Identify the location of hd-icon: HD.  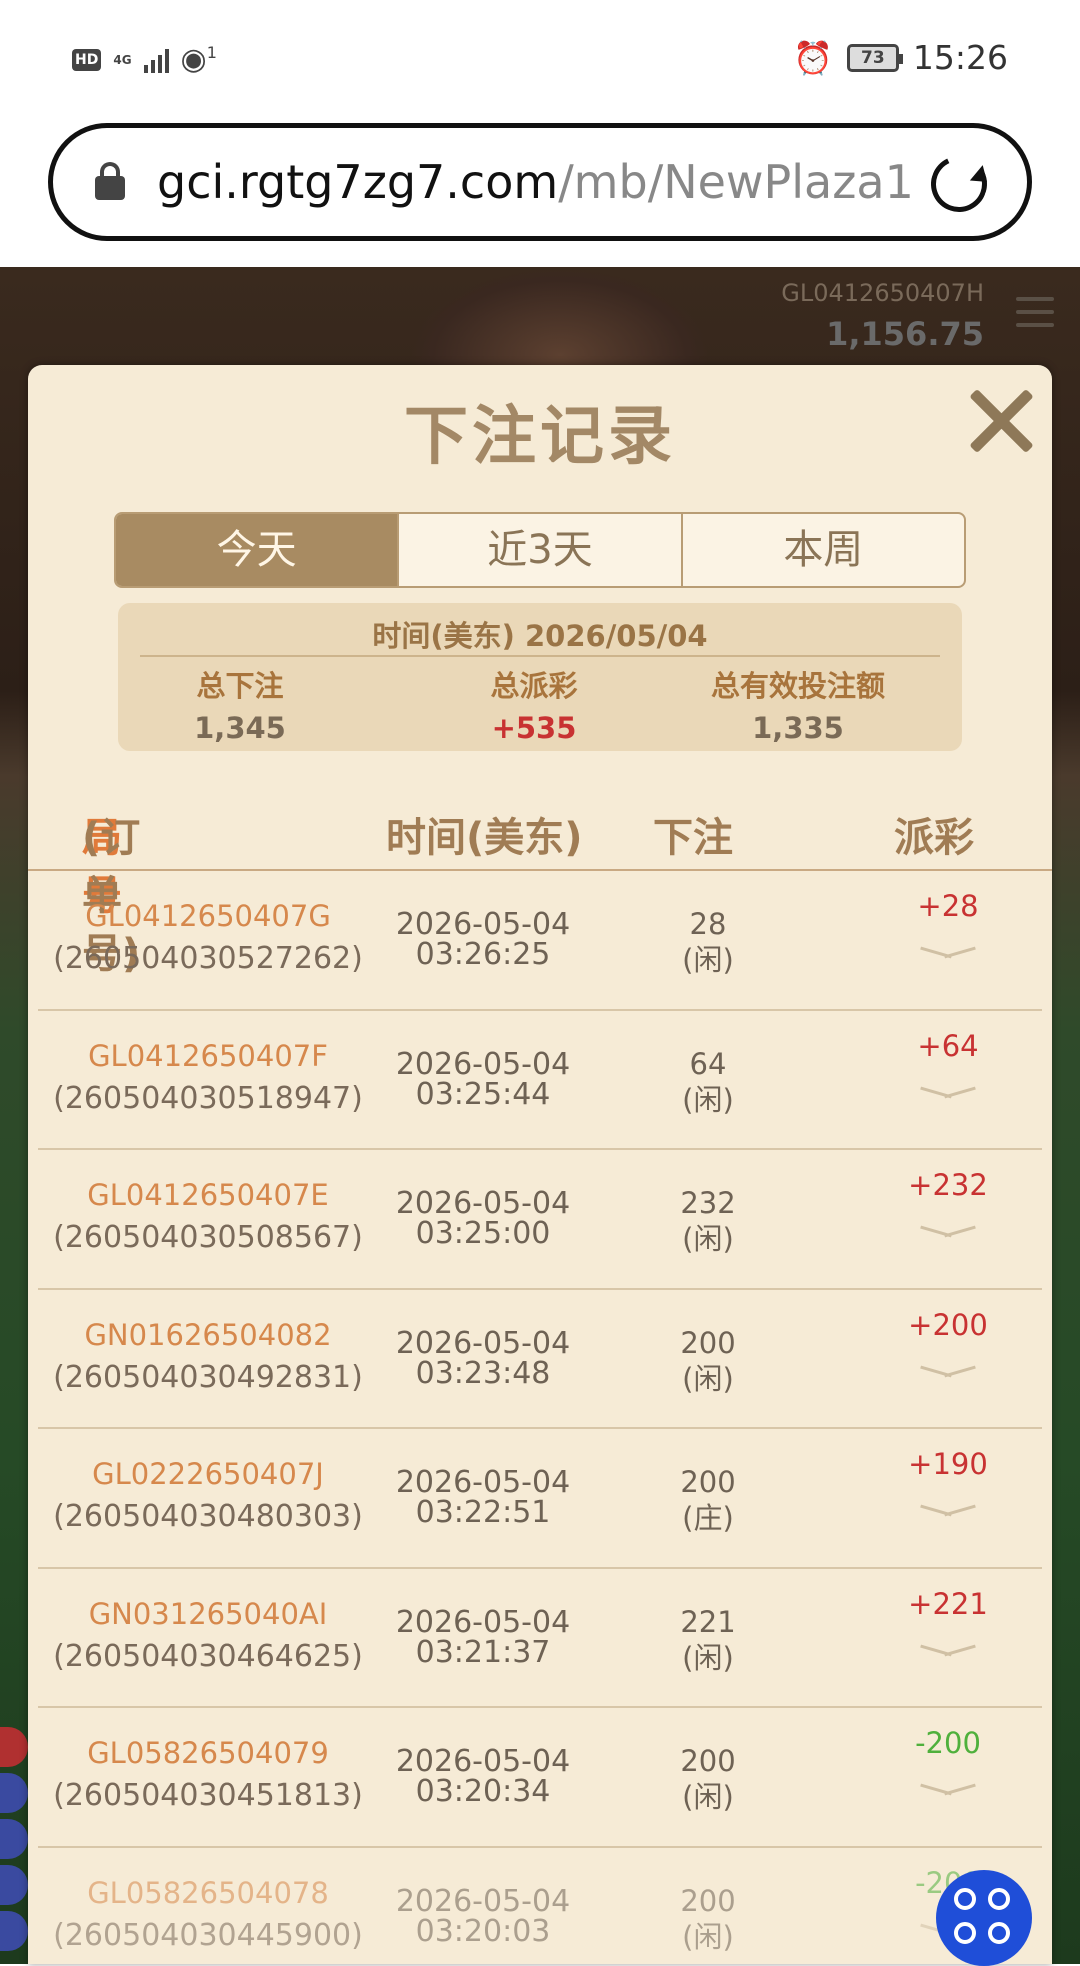
(87, 59).